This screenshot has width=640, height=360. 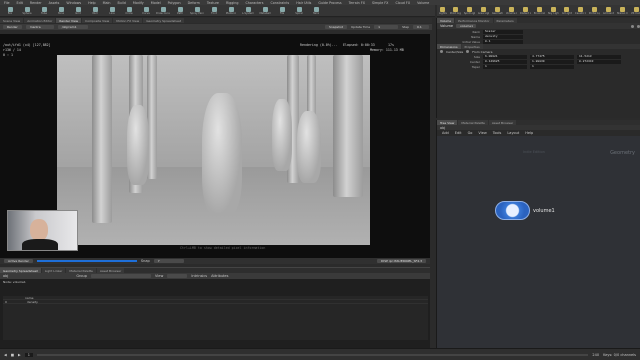 What do you see at coordinates (503, 41) in the screenshot?
I see `parameter-field: 0.1` at bounding box center [503, 41].